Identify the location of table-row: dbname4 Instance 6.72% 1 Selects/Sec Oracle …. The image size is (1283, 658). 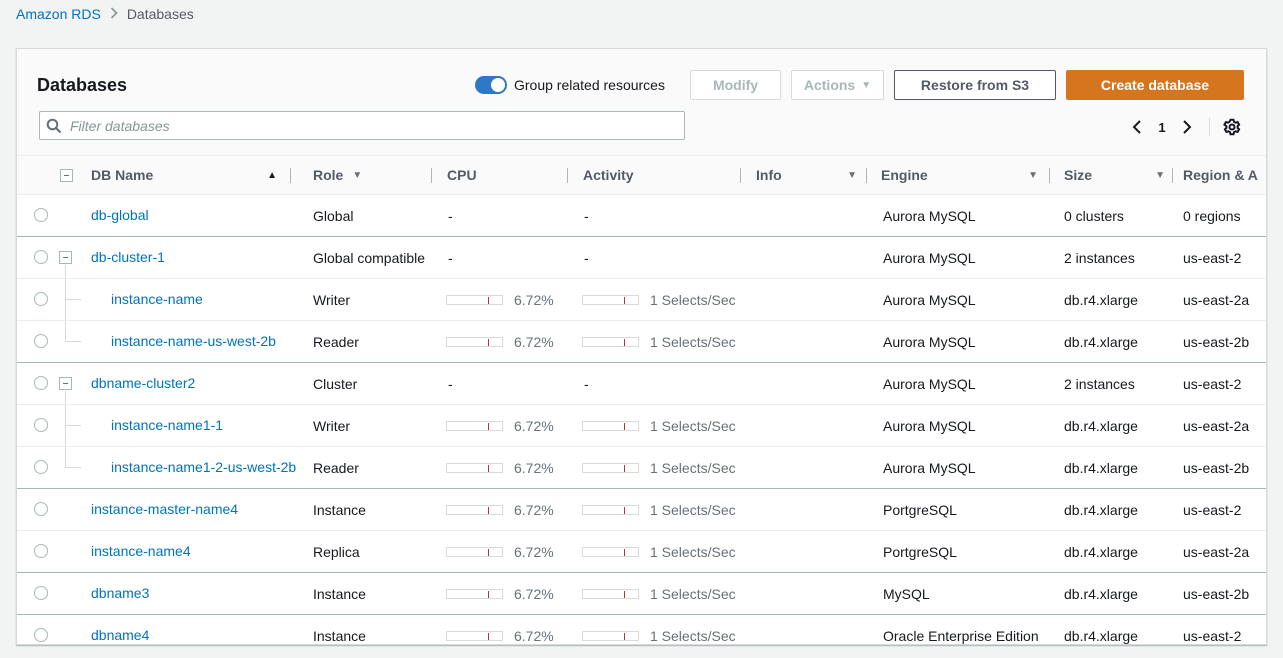
(641, 630).